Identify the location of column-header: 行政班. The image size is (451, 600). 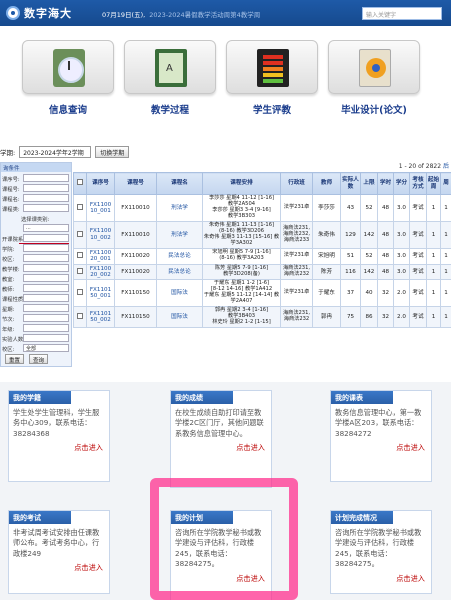
(296, 183).